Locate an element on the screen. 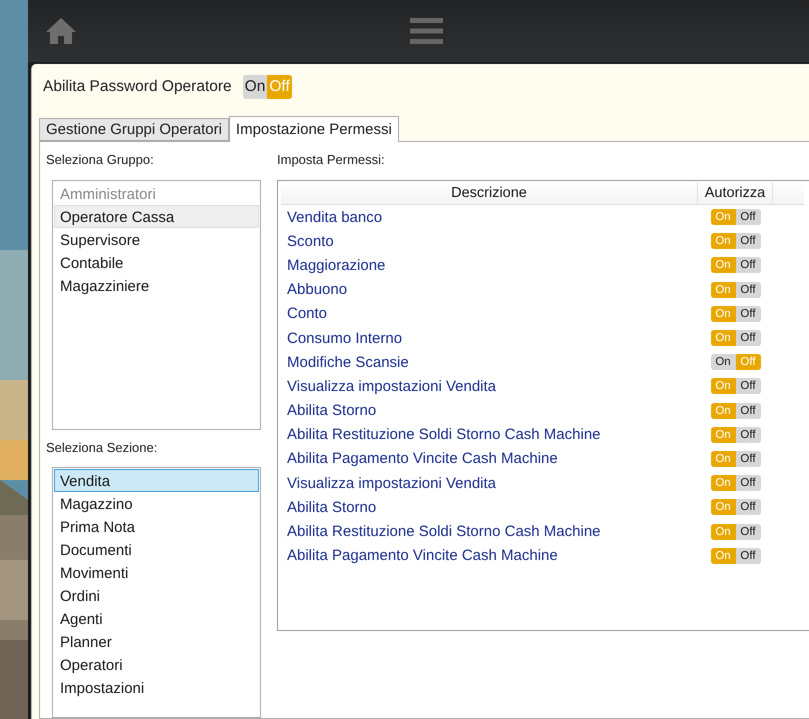 This screenshot has width=809, height=719. tab: Impostazione Permessi is located at coordinates (313, 129).